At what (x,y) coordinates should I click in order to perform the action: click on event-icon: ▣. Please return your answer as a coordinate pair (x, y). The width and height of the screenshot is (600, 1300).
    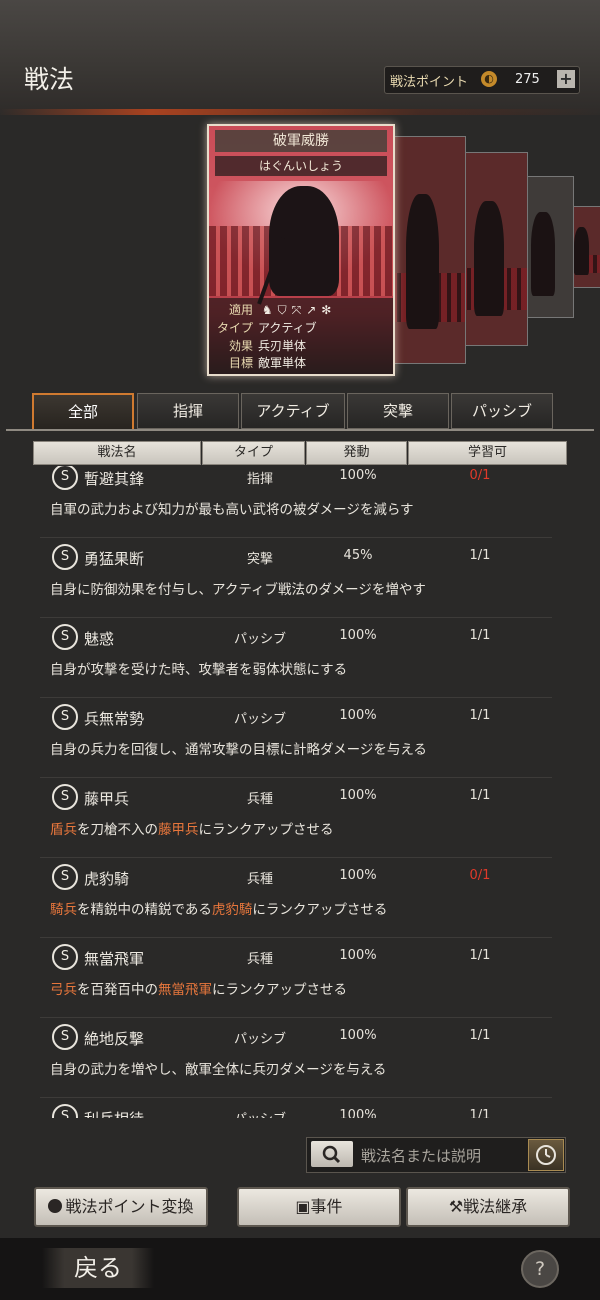
    Looking at the image, I should click on (303, 1206).